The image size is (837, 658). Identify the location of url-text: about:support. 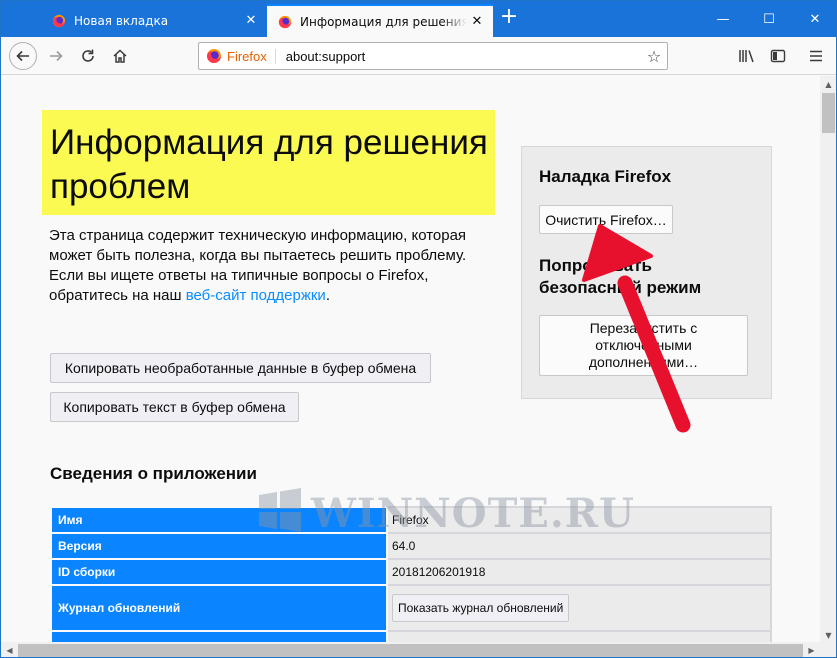
(463, 56).